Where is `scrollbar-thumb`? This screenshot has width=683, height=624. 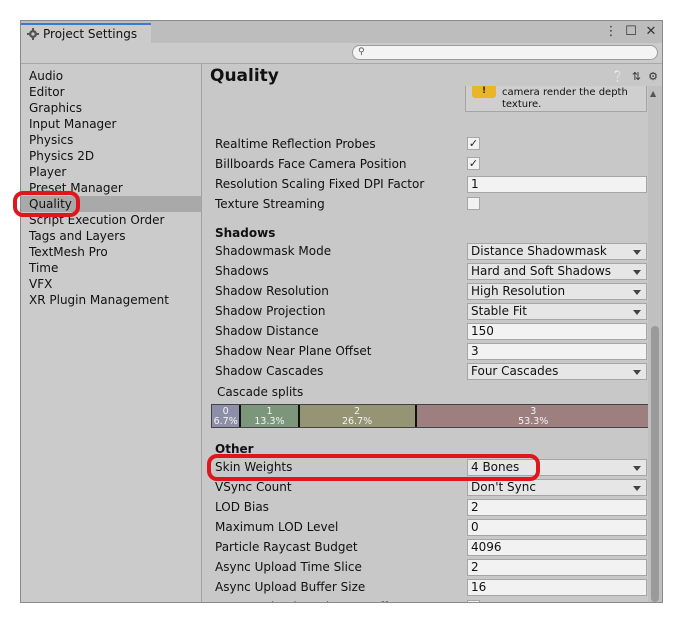
scrollbar-thumb is located at coordinates (655, 464).